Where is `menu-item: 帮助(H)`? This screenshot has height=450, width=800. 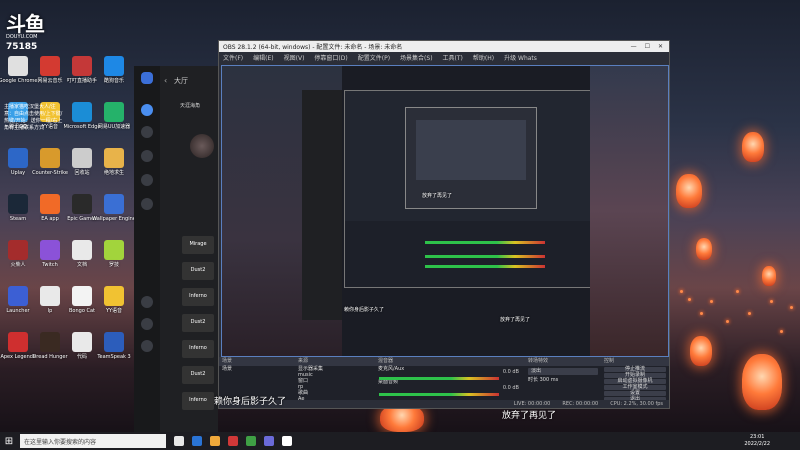 menu-item: 帮助(H) is located at coordinates (483, 57).